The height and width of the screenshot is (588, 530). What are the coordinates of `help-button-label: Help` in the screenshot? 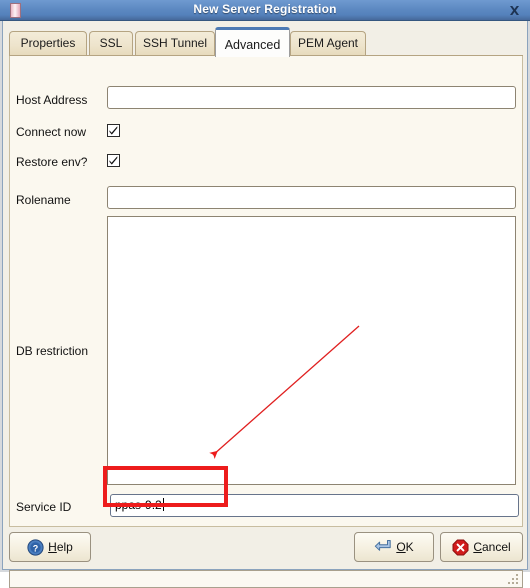 It's located at (60, 547).